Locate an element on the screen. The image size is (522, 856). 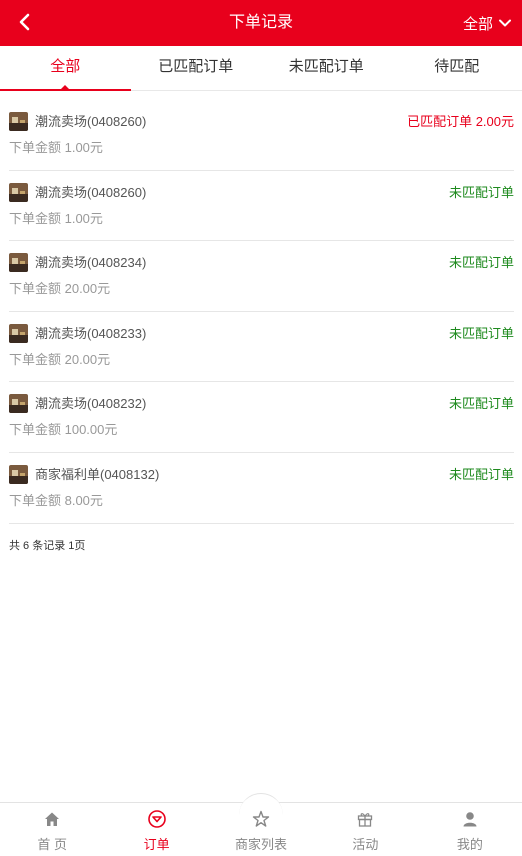
filter-dropdown: 全部 is located at coordinates (488, 23).